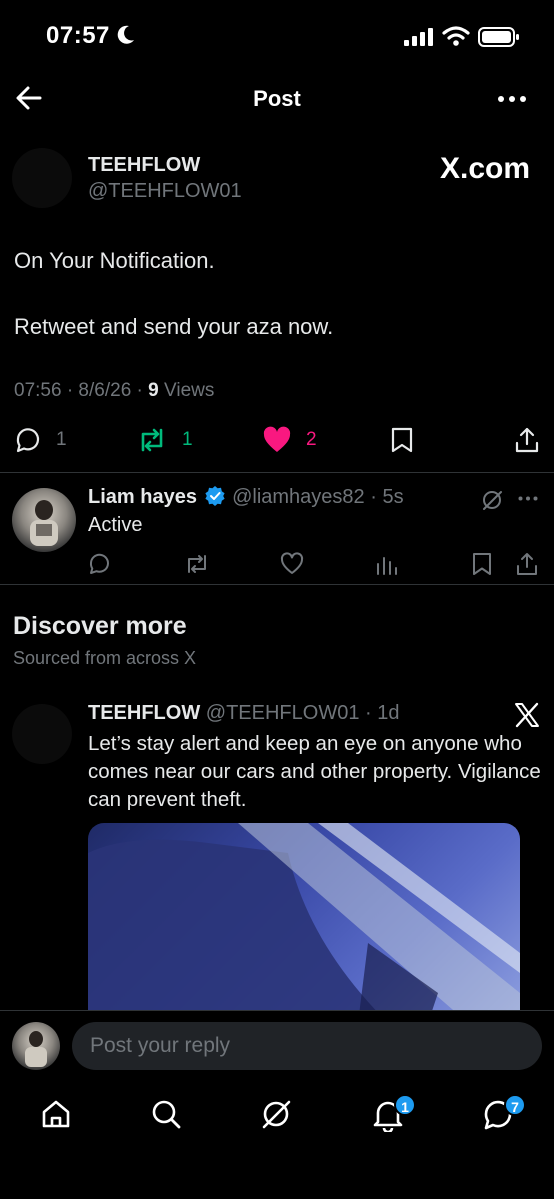 Image resolution: width=554 pixels, height=1199 pixels. Describe the element at coordinates (165, 191) in the screenshot. I see `author-handle: @TEEHFLOW01` at that location.